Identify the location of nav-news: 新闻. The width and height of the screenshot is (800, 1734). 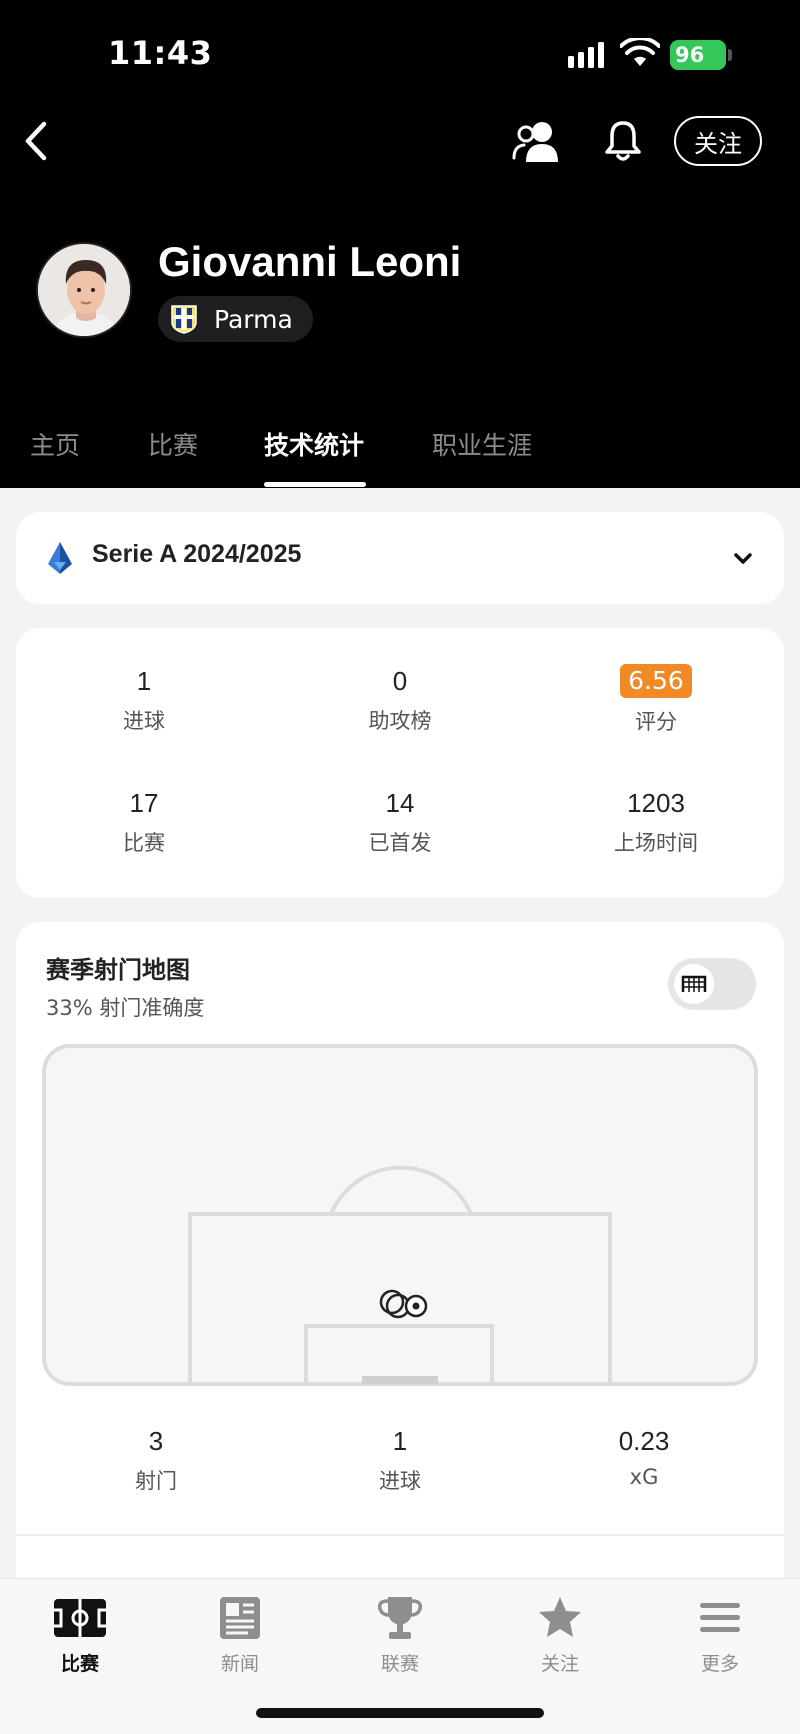
(240, 1635).